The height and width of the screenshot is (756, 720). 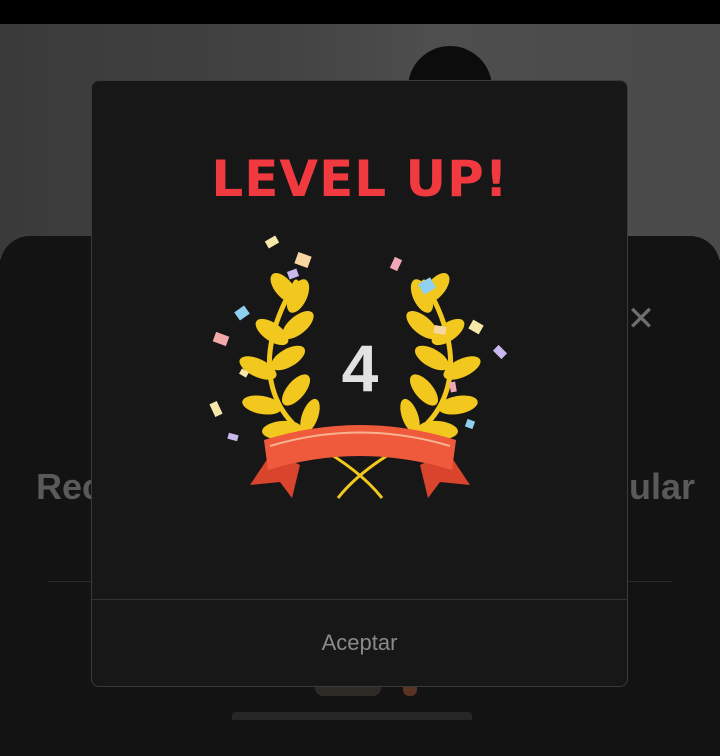 I want to click on level-number: 4, so click(x=360, y=368).